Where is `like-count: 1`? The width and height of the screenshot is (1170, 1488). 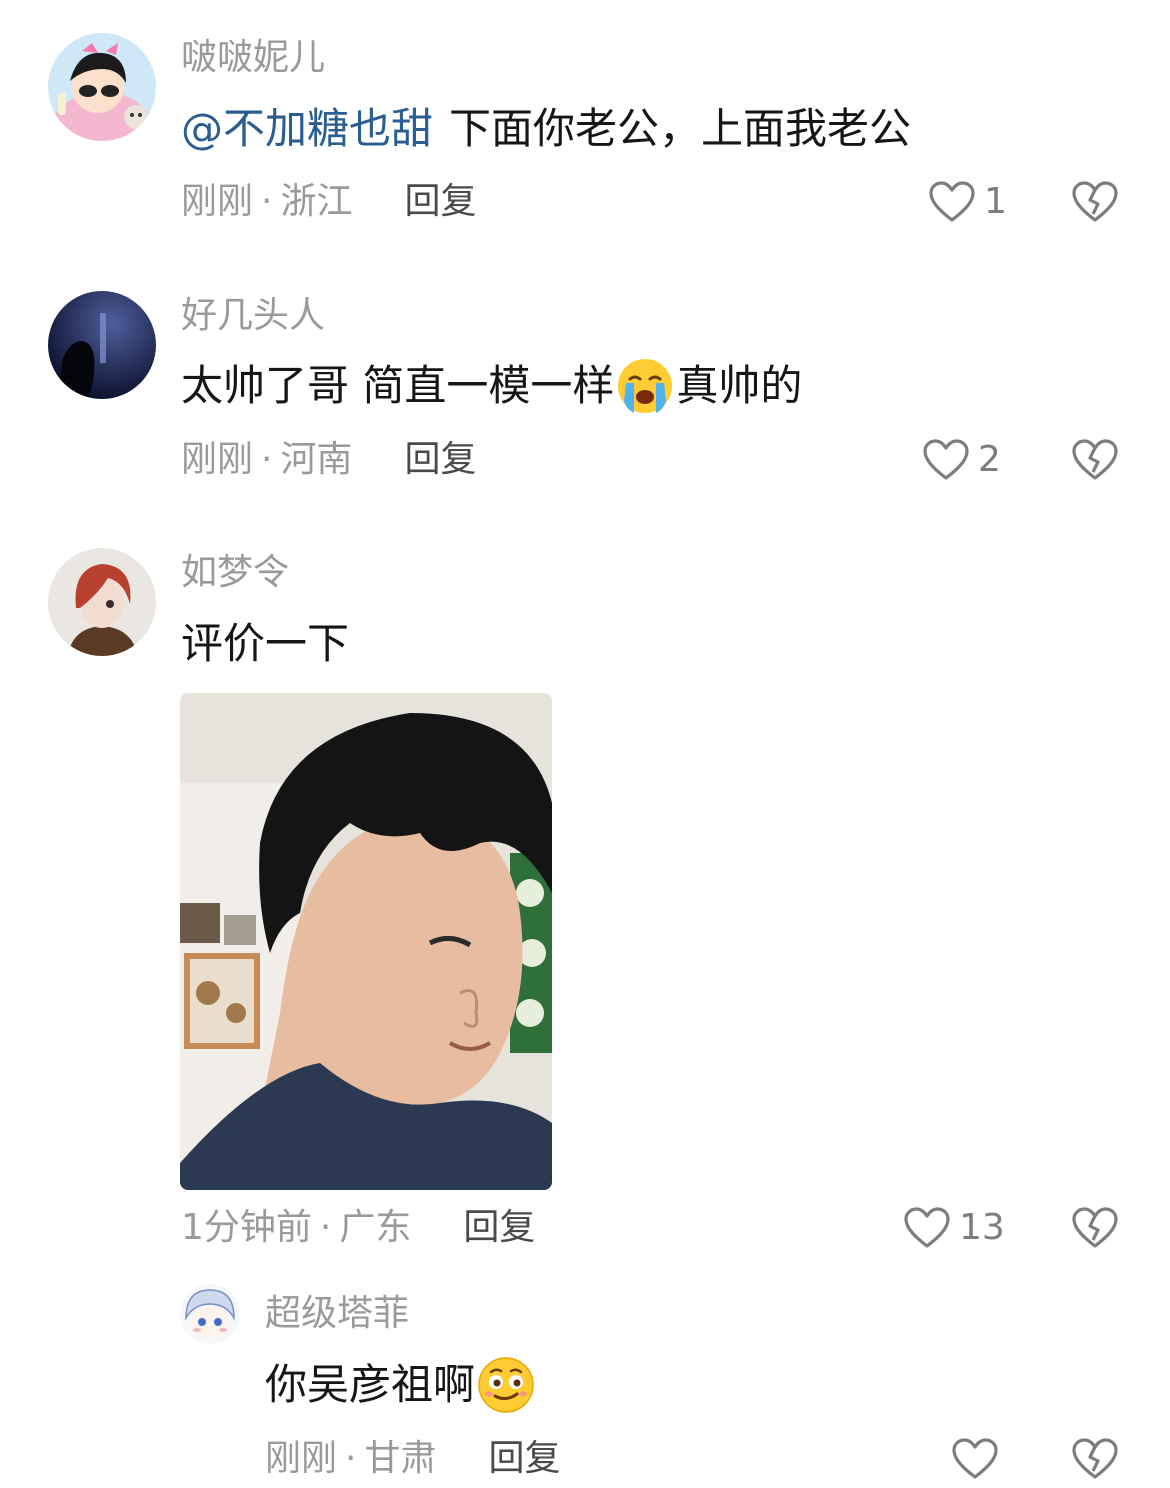 like-count: 1 is located at coordinates (995, 201).